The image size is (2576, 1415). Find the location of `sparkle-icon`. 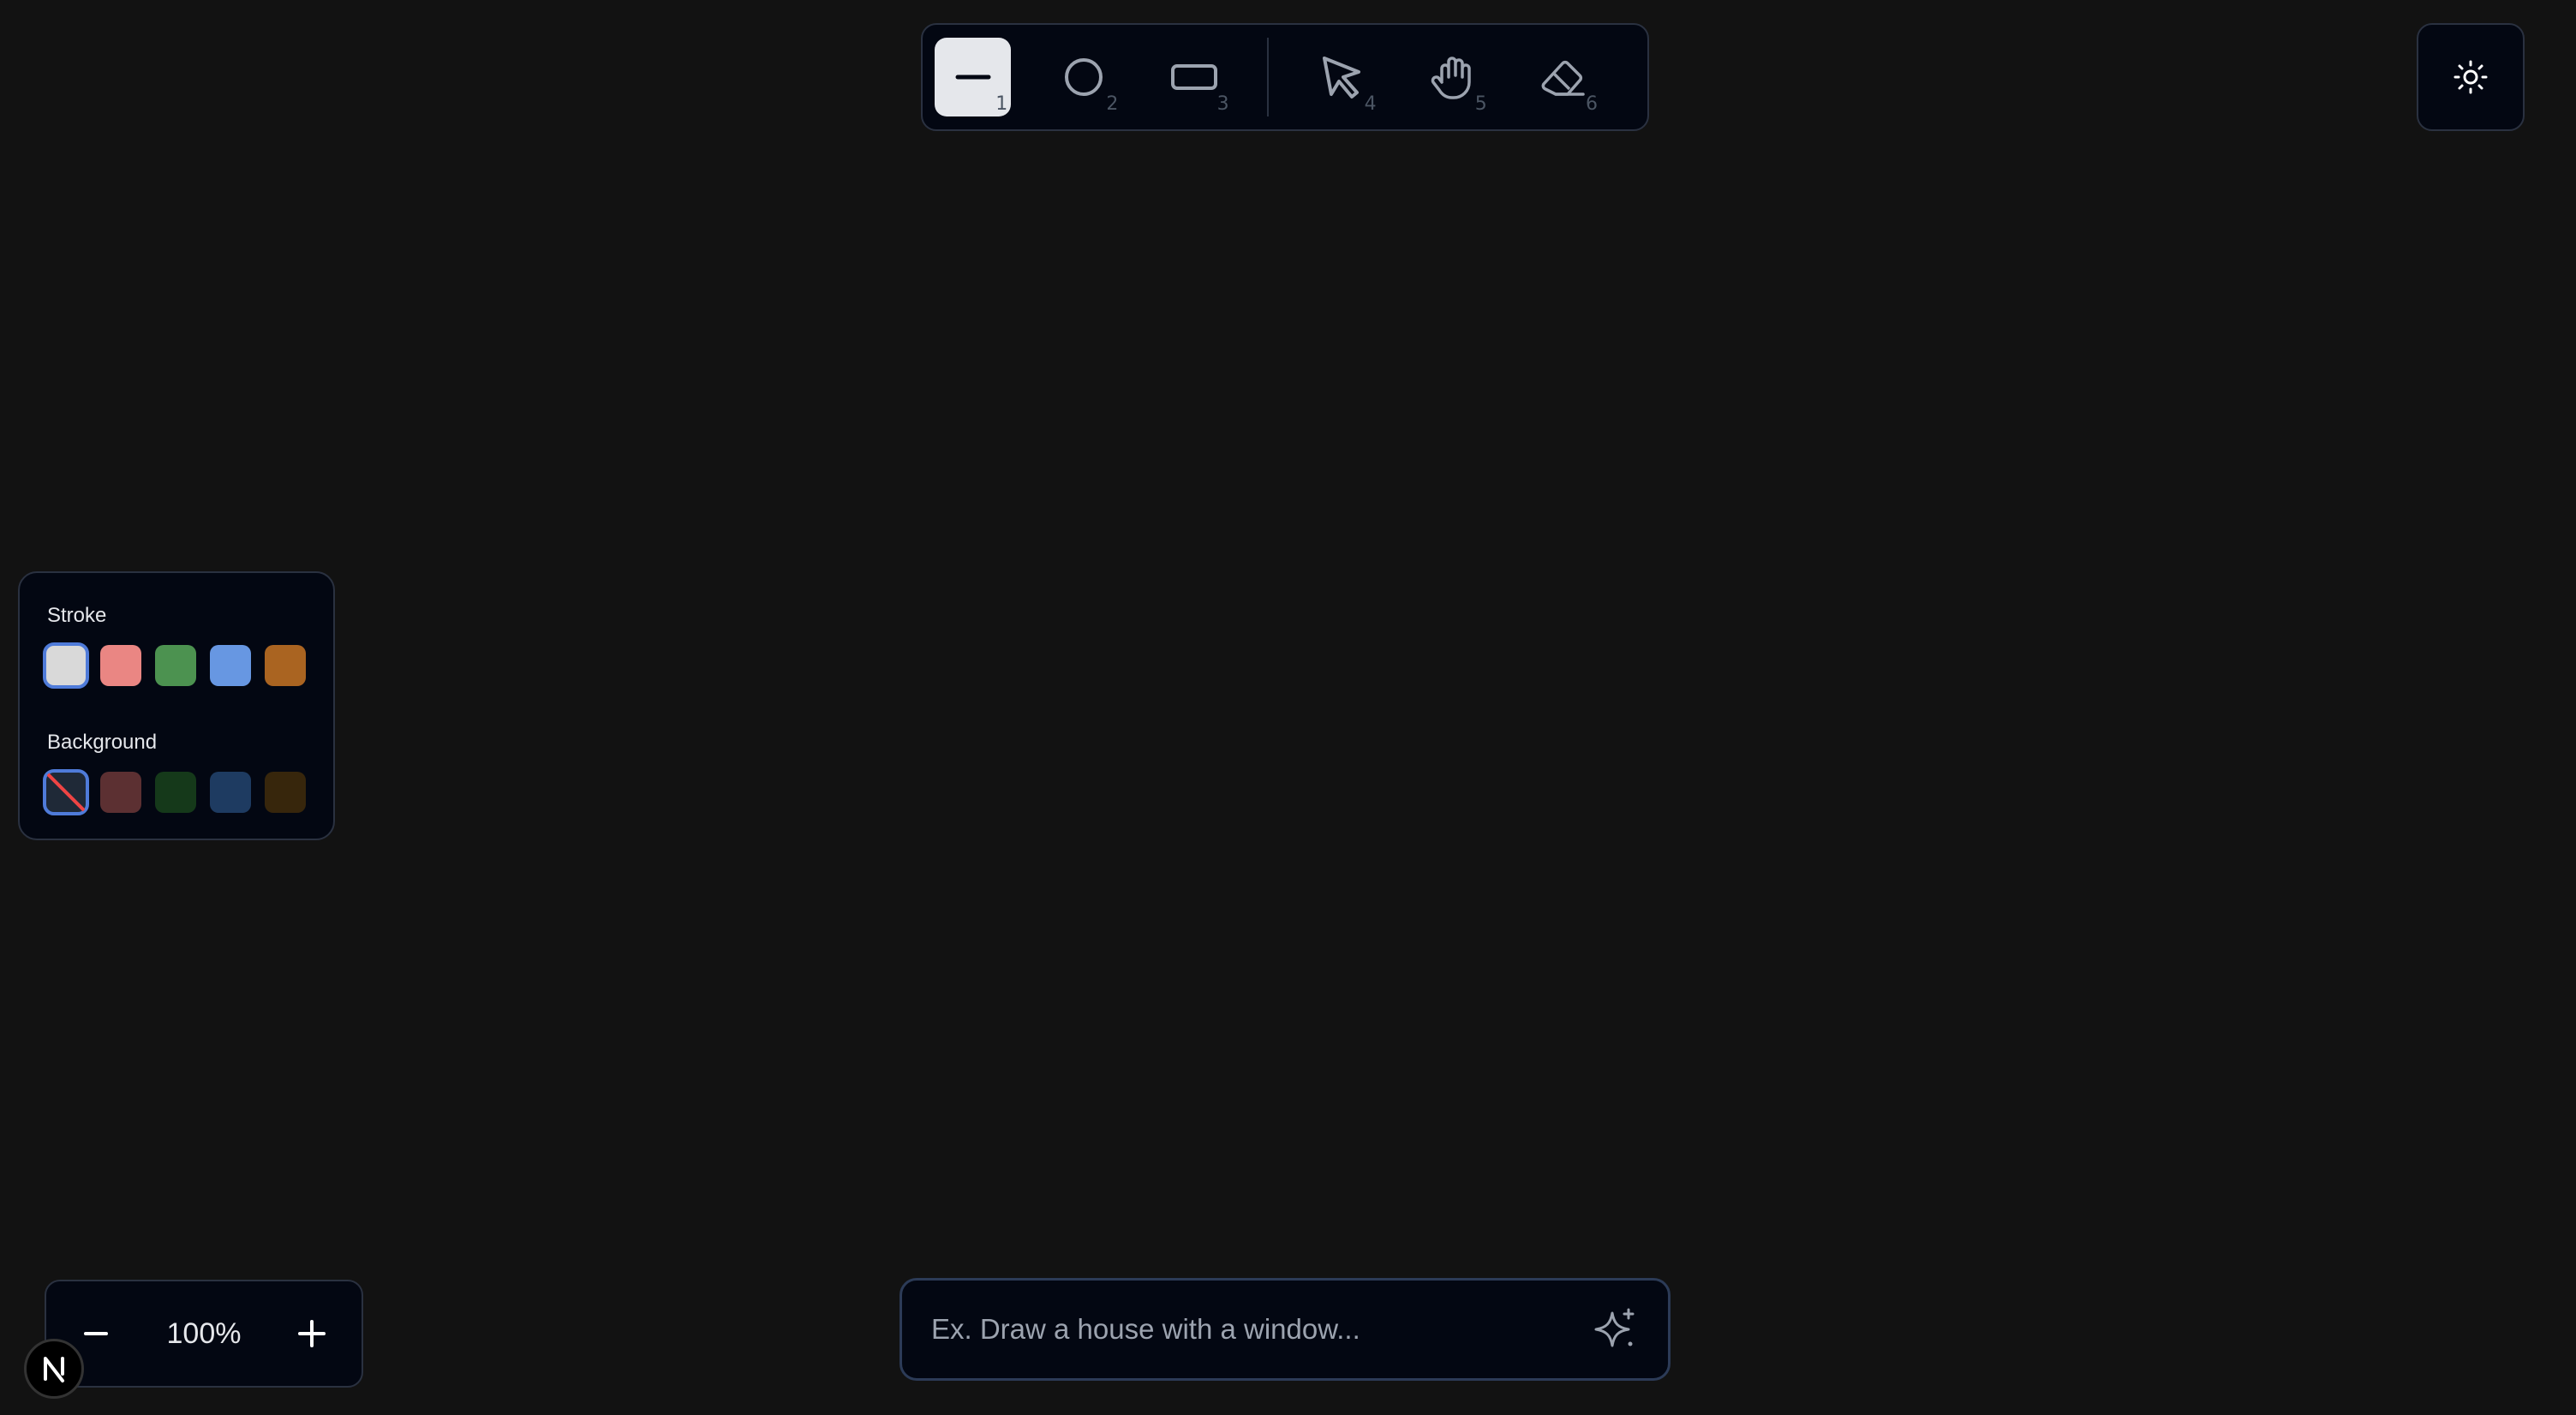

sparkle-icon is located at coordinates (1616, 1329).